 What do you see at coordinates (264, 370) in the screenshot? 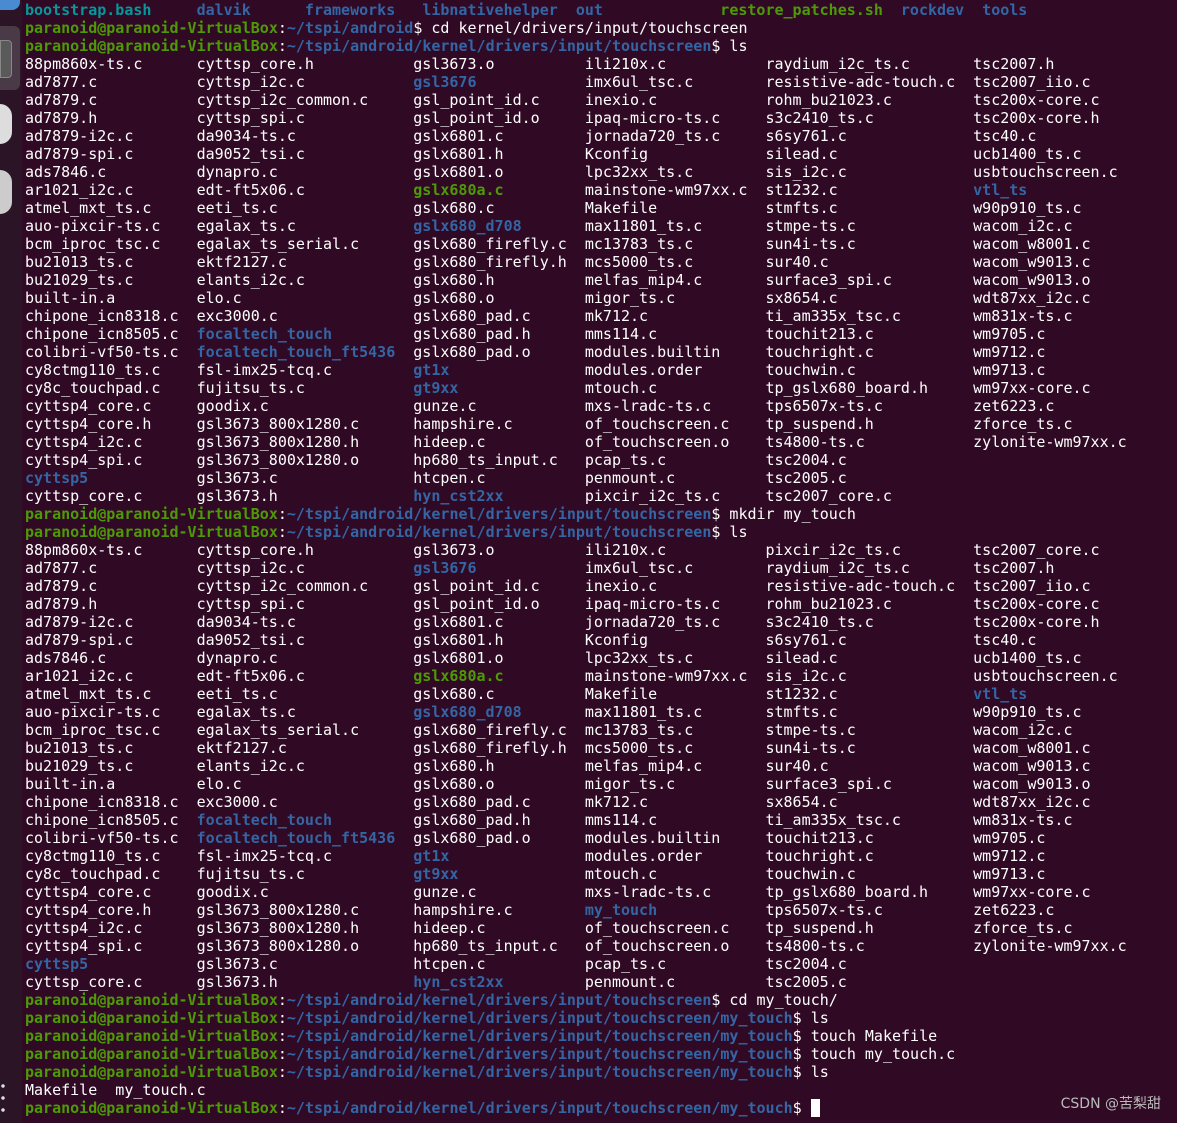
I see `file-entry: fsl-imx25-tcq.c` at bounding box center [264, 370].